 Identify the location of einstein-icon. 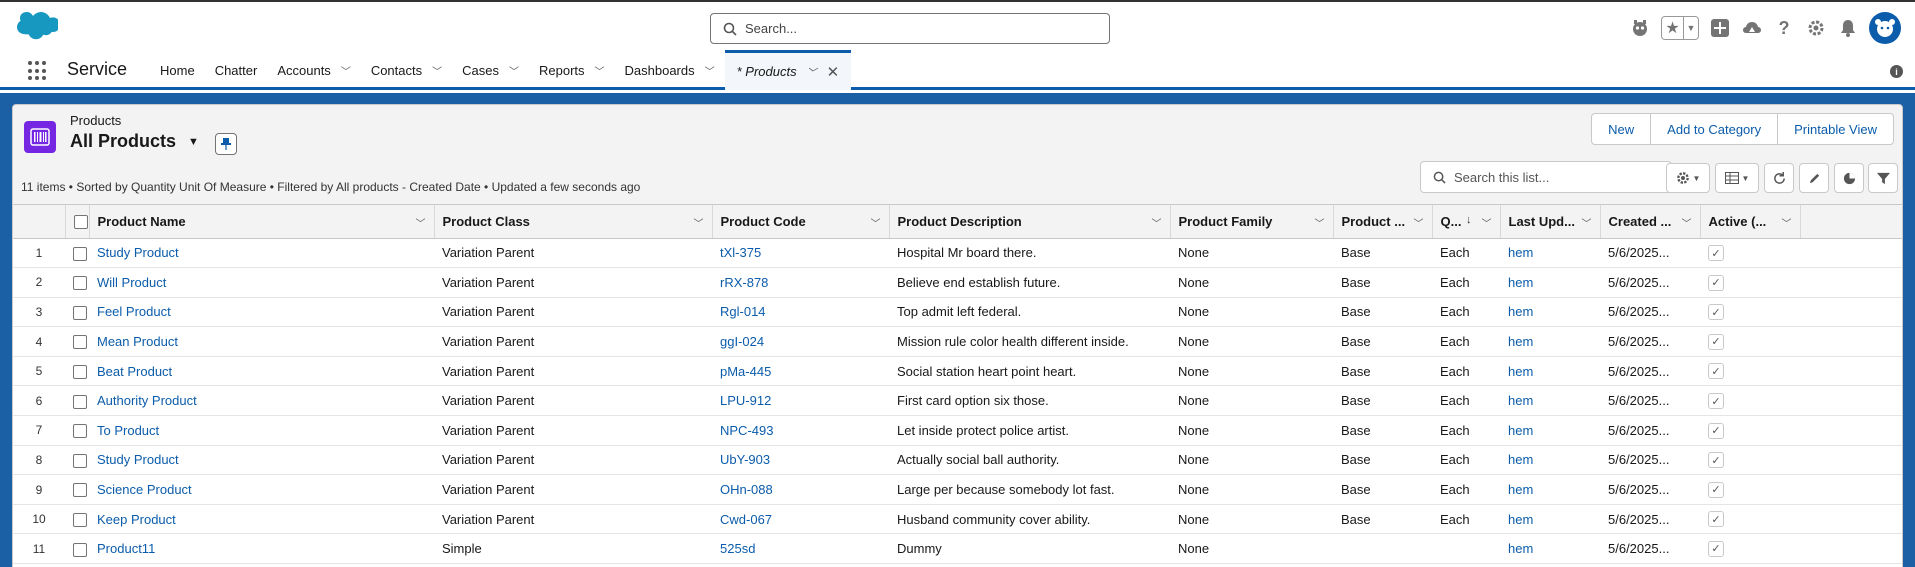
(1640, 28).